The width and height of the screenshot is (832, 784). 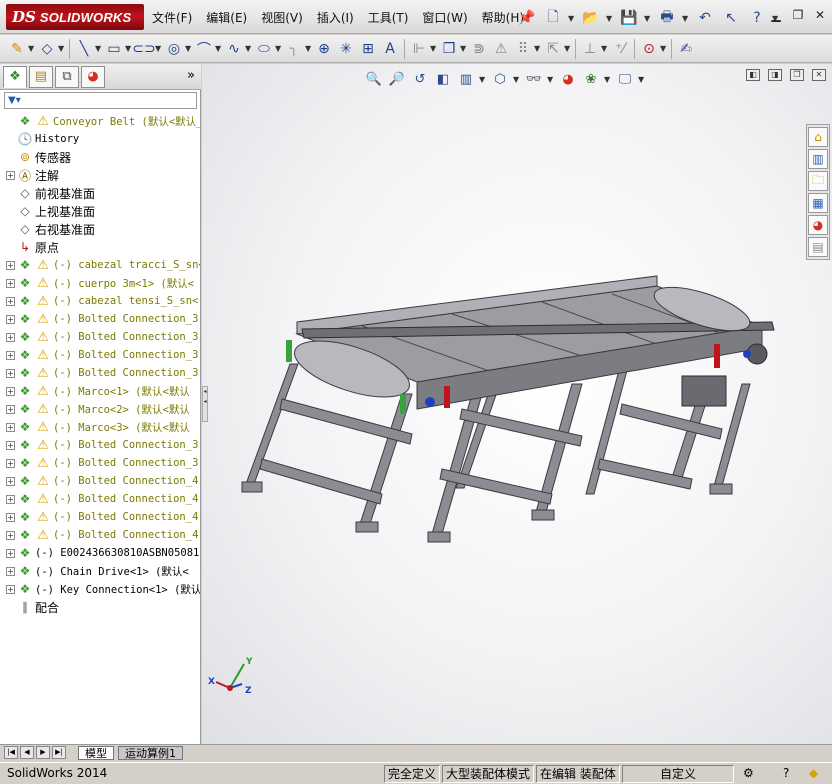 What do you see at coordinates (99, 48) in the screenshot?
I see `line-dropdown-icon: ▼` at bounding box center [99, 48].